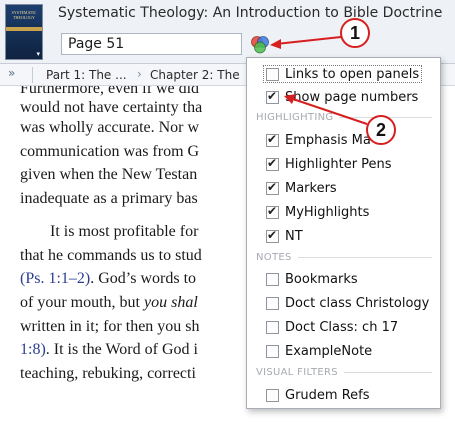 The width and height of the screenshot is (455, 432). What do you see at coordinates (124, 231) in the screenshot?
I see `text-line: It is most profitable for` at bounding box center [124, 231].